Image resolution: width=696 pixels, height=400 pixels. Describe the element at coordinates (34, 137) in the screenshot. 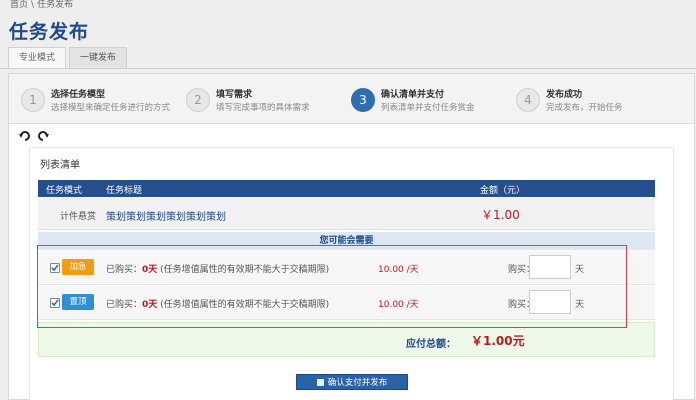

I see `undo-redo-toolbar` at that location.